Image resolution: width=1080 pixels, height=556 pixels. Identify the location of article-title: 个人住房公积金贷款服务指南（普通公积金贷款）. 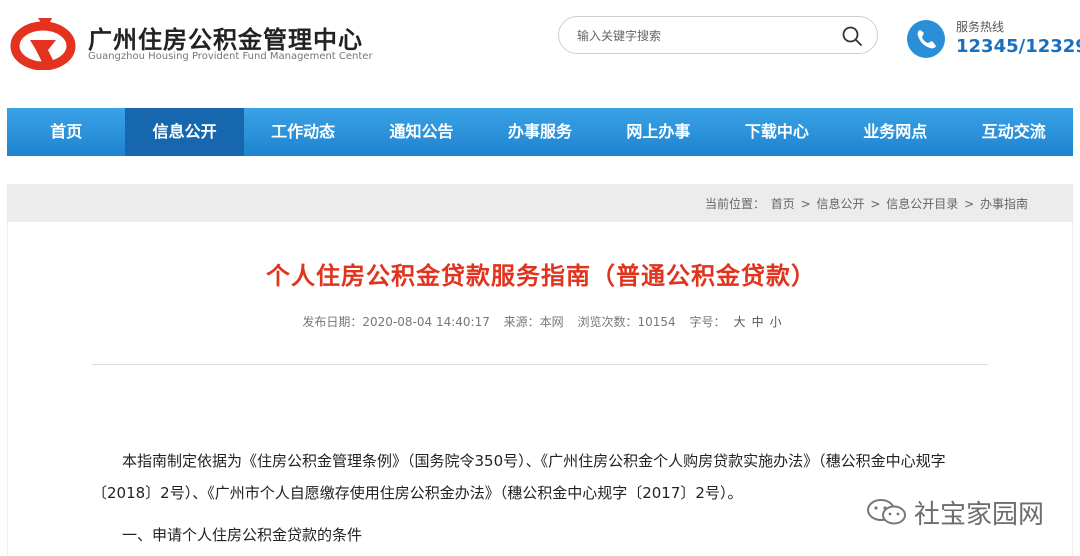
(541, 276).